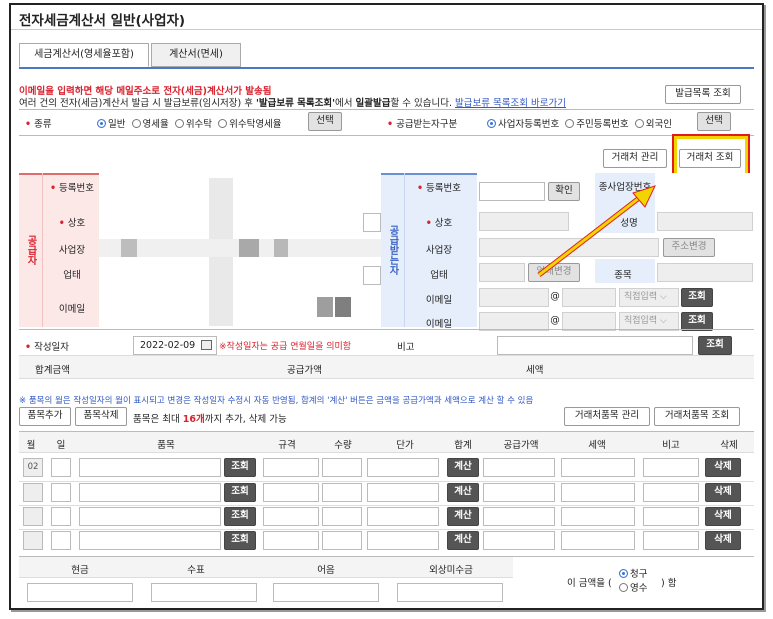  What do you see at coordinates (45, 416) in the screenshot?
I see `item-add-button: 품목추가` at bounding box center [45, 416].